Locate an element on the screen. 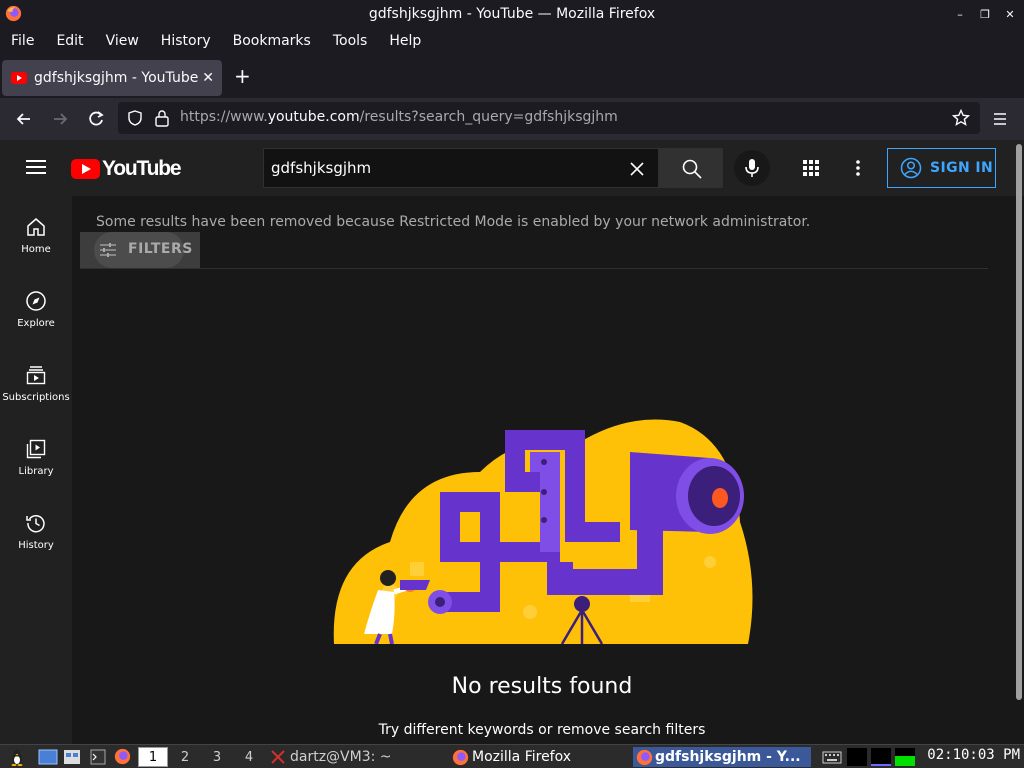 Image resolution: width=1024 pixels, height=768 pixels. back-button is located at coordinates (24, 119).